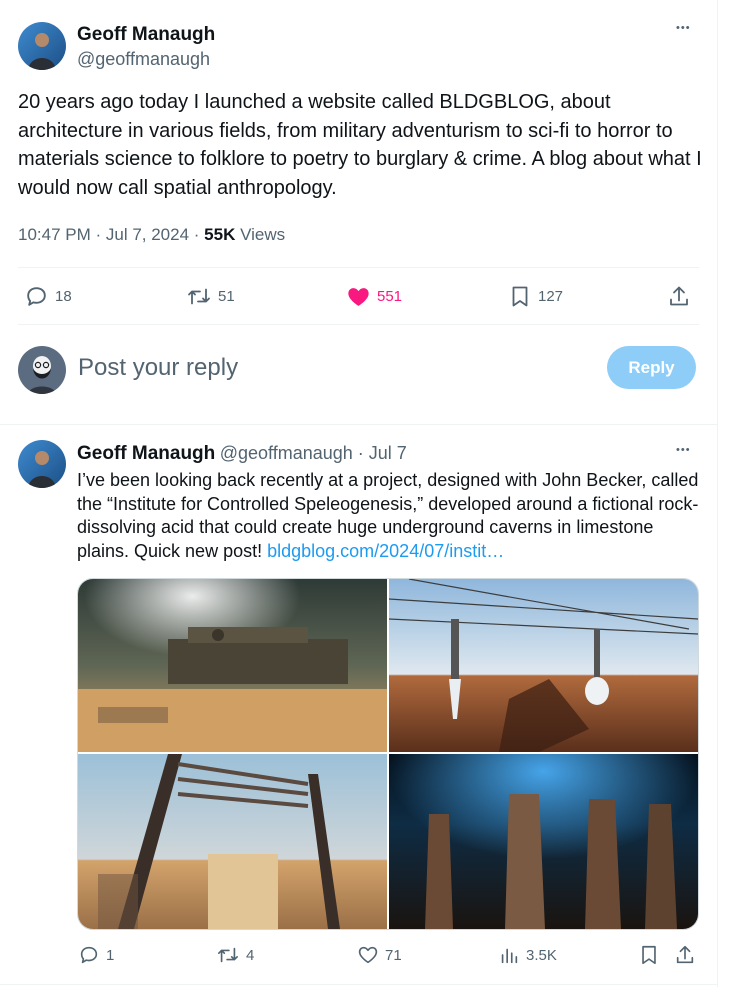 The image size is (736, 987). I want to click on like-count: 71, so click(393, 955).